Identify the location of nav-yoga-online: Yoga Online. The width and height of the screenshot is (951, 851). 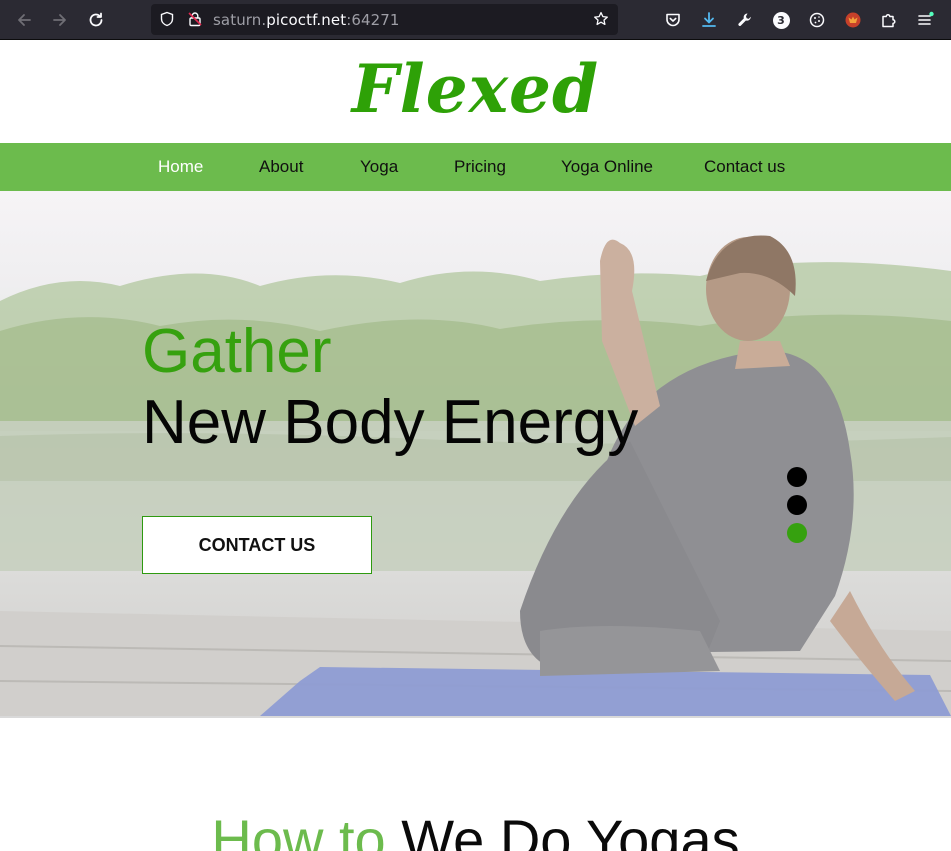
(607, 167).